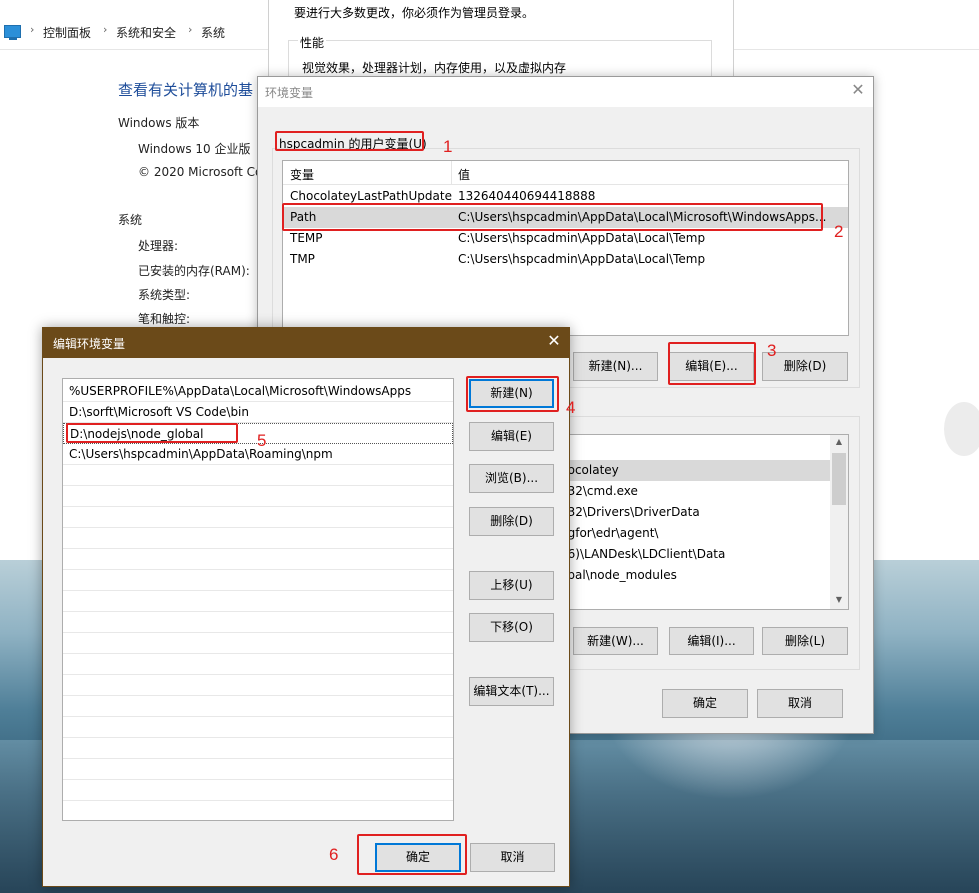  Describe the element at coordinates (306, 238) in the screenshot. I see `user-var-name: TEMP` at that location.